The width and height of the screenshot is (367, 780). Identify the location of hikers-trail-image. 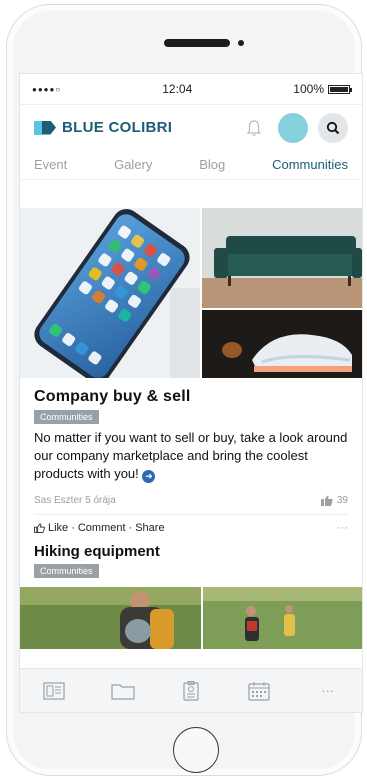
(282, 618).